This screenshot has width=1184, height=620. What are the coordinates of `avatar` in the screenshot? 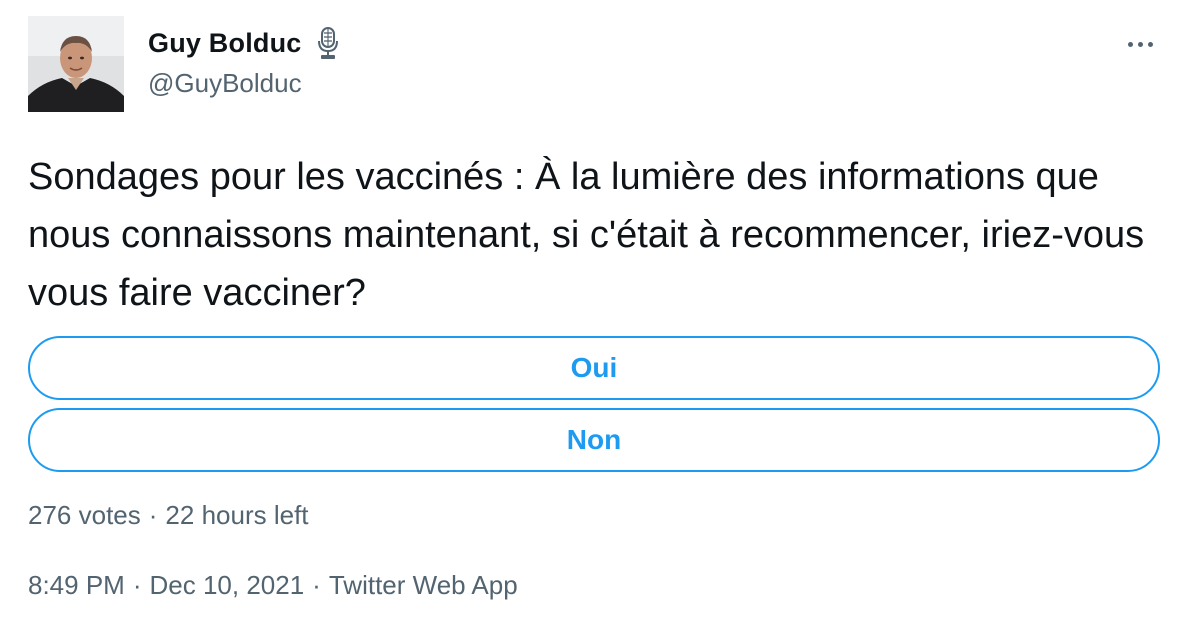 It's located at (76, 64).